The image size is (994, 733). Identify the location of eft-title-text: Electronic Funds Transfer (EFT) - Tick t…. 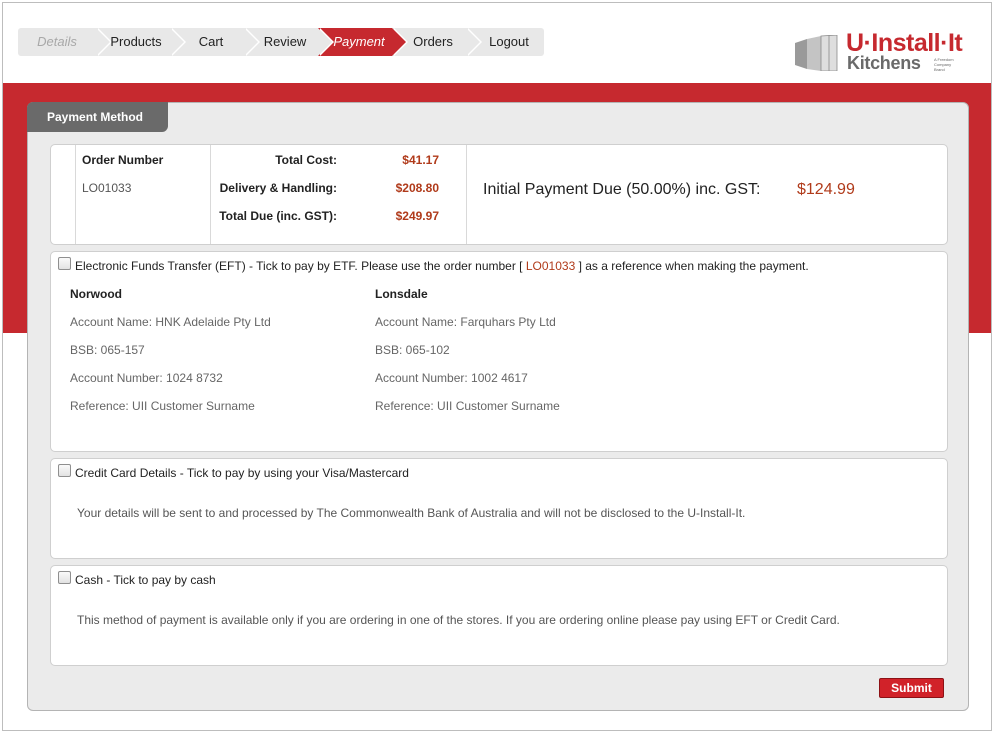
(299, 266).